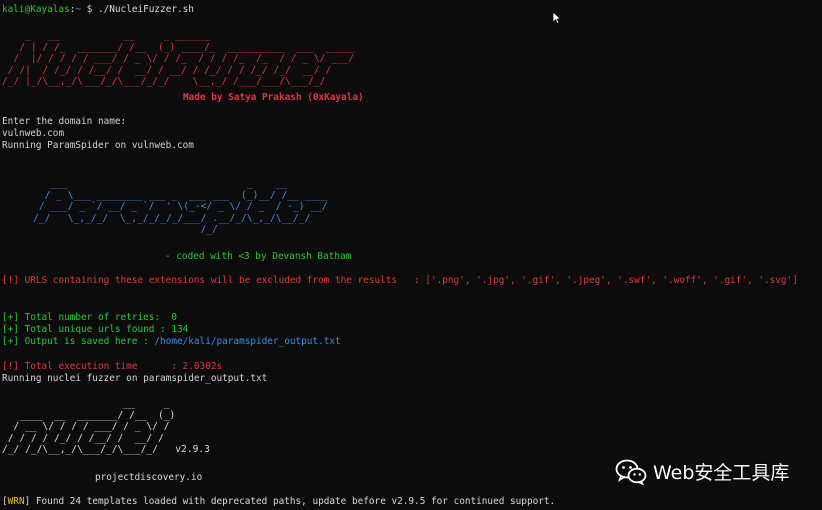 The height and width of the screenshot is (510, 822). What do you see at coordinates (98, 145) in the screenshot?
I see `running-paramspider-line: Running ParamSpider on vulnweb.com` at bounding box center [98, 145].